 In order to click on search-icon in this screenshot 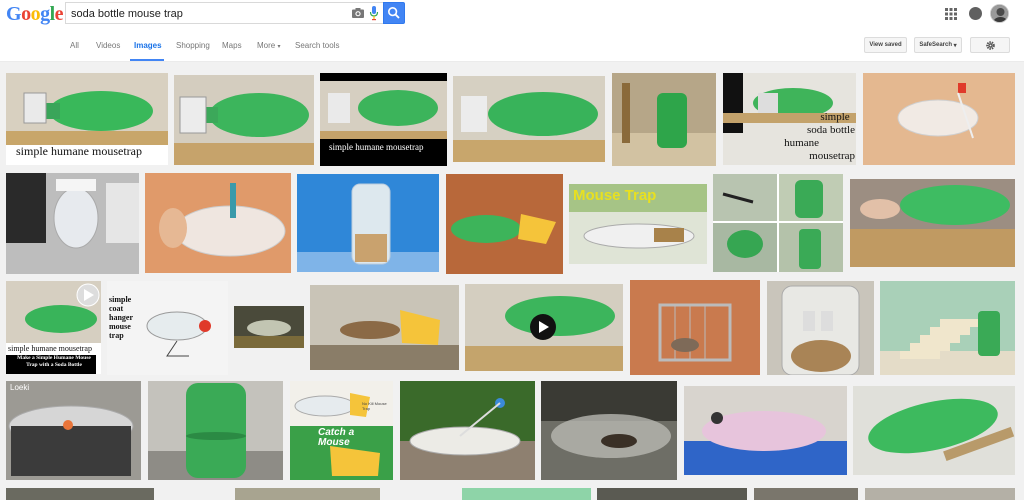, I will do `click(394, 13)`.